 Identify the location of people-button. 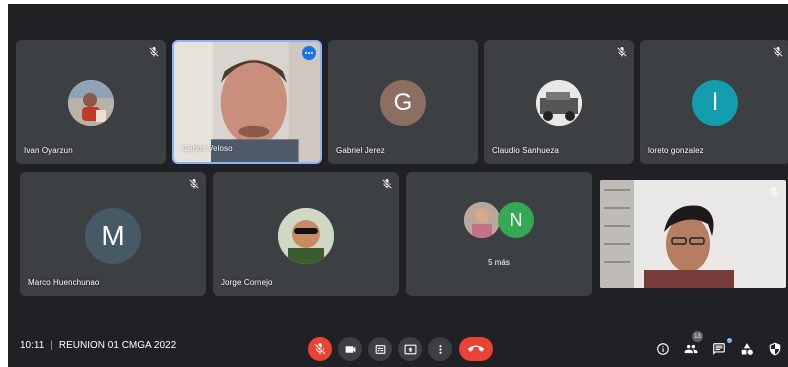
(691, 349).